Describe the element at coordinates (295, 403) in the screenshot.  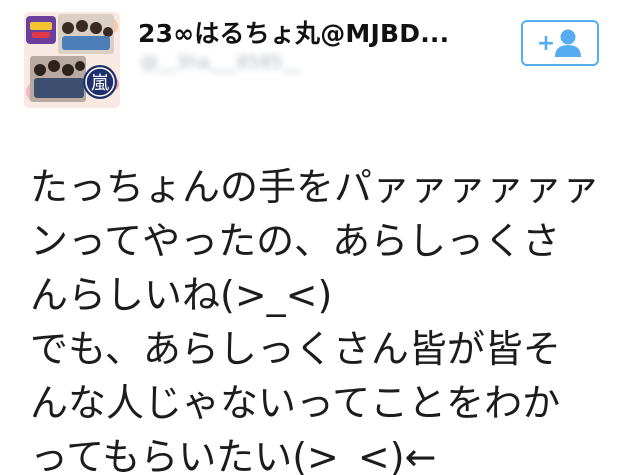
I see `tweet-line: んな人じゃないってことをわか` at that location.